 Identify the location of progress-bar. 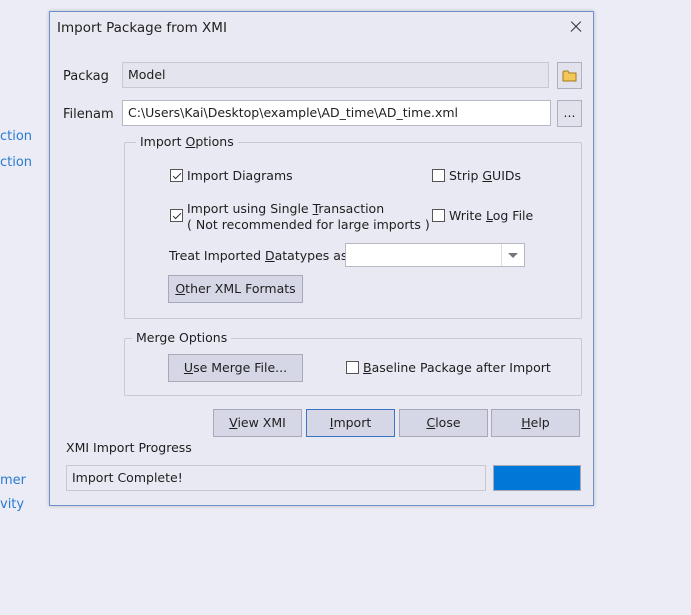
(537, 478).